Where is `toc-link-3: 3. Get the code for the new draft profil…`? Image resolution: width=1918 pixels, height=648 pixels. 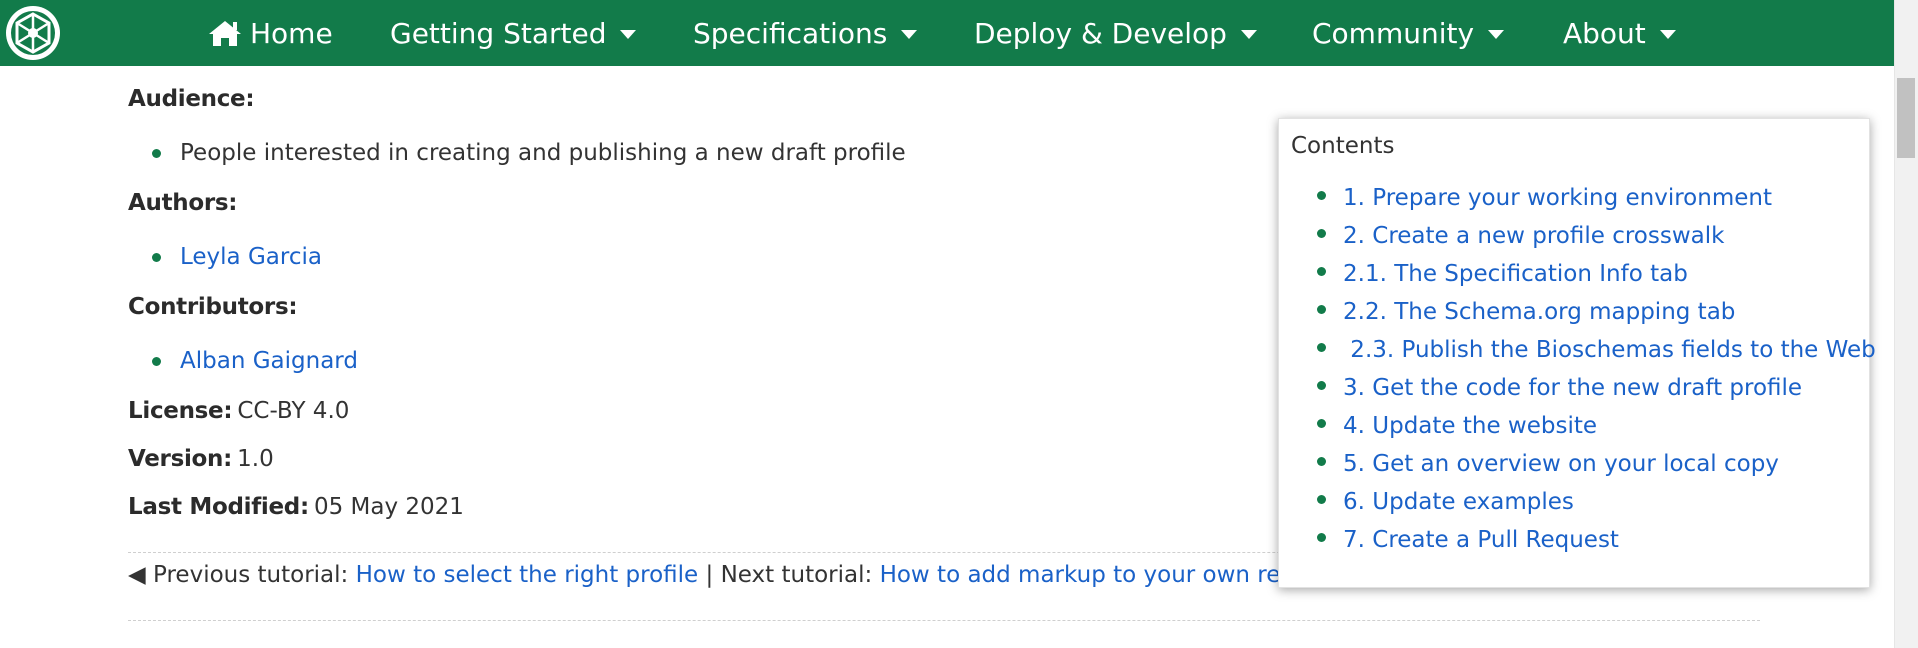
toc-link-3: 3. Get the code for the new draft profil… is located at coordinates (1572, 388).